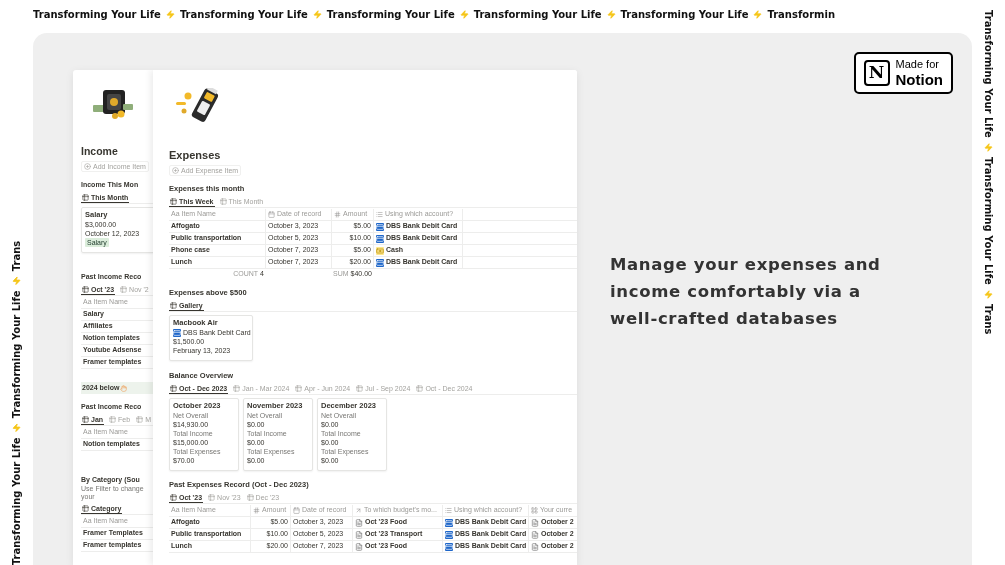  What do you see at coordinates (124, 388) in the screenshot?
I see `hand-icon` at bounding box center [124, 388].